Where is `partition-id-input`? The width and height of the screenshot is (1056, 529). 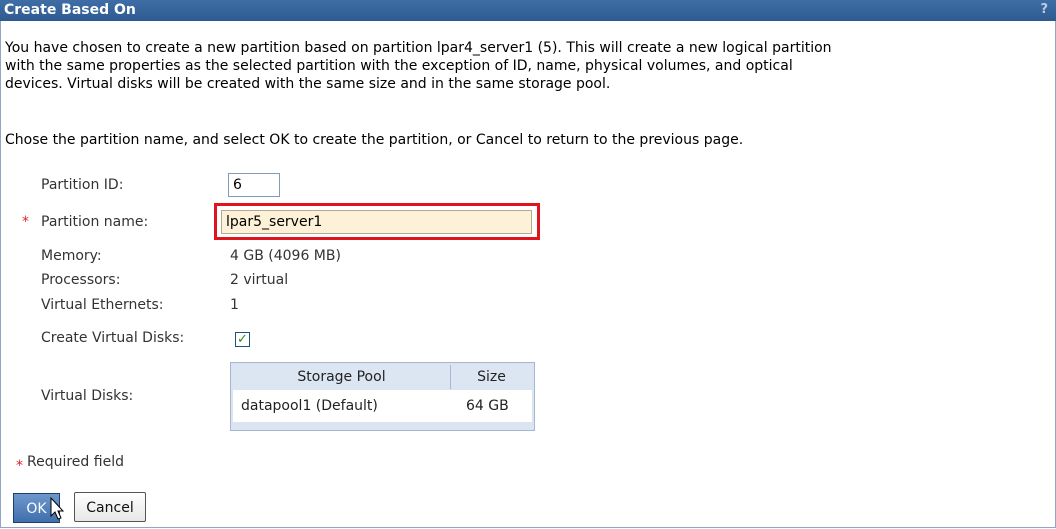 partition-id-input is located at coordinates (254, 185).